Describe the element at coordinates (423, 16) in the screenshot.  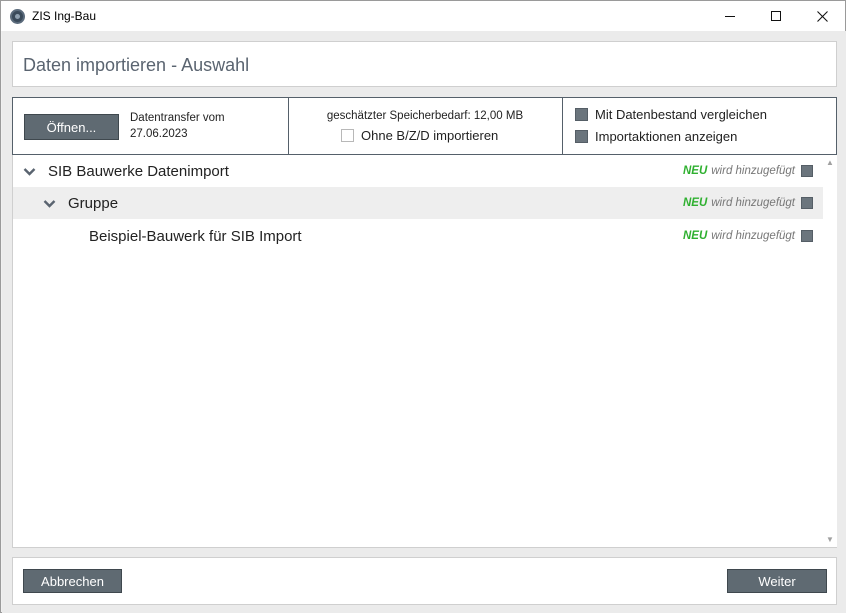
I see `title-bar: ZIS Ing-Bau` at that location.